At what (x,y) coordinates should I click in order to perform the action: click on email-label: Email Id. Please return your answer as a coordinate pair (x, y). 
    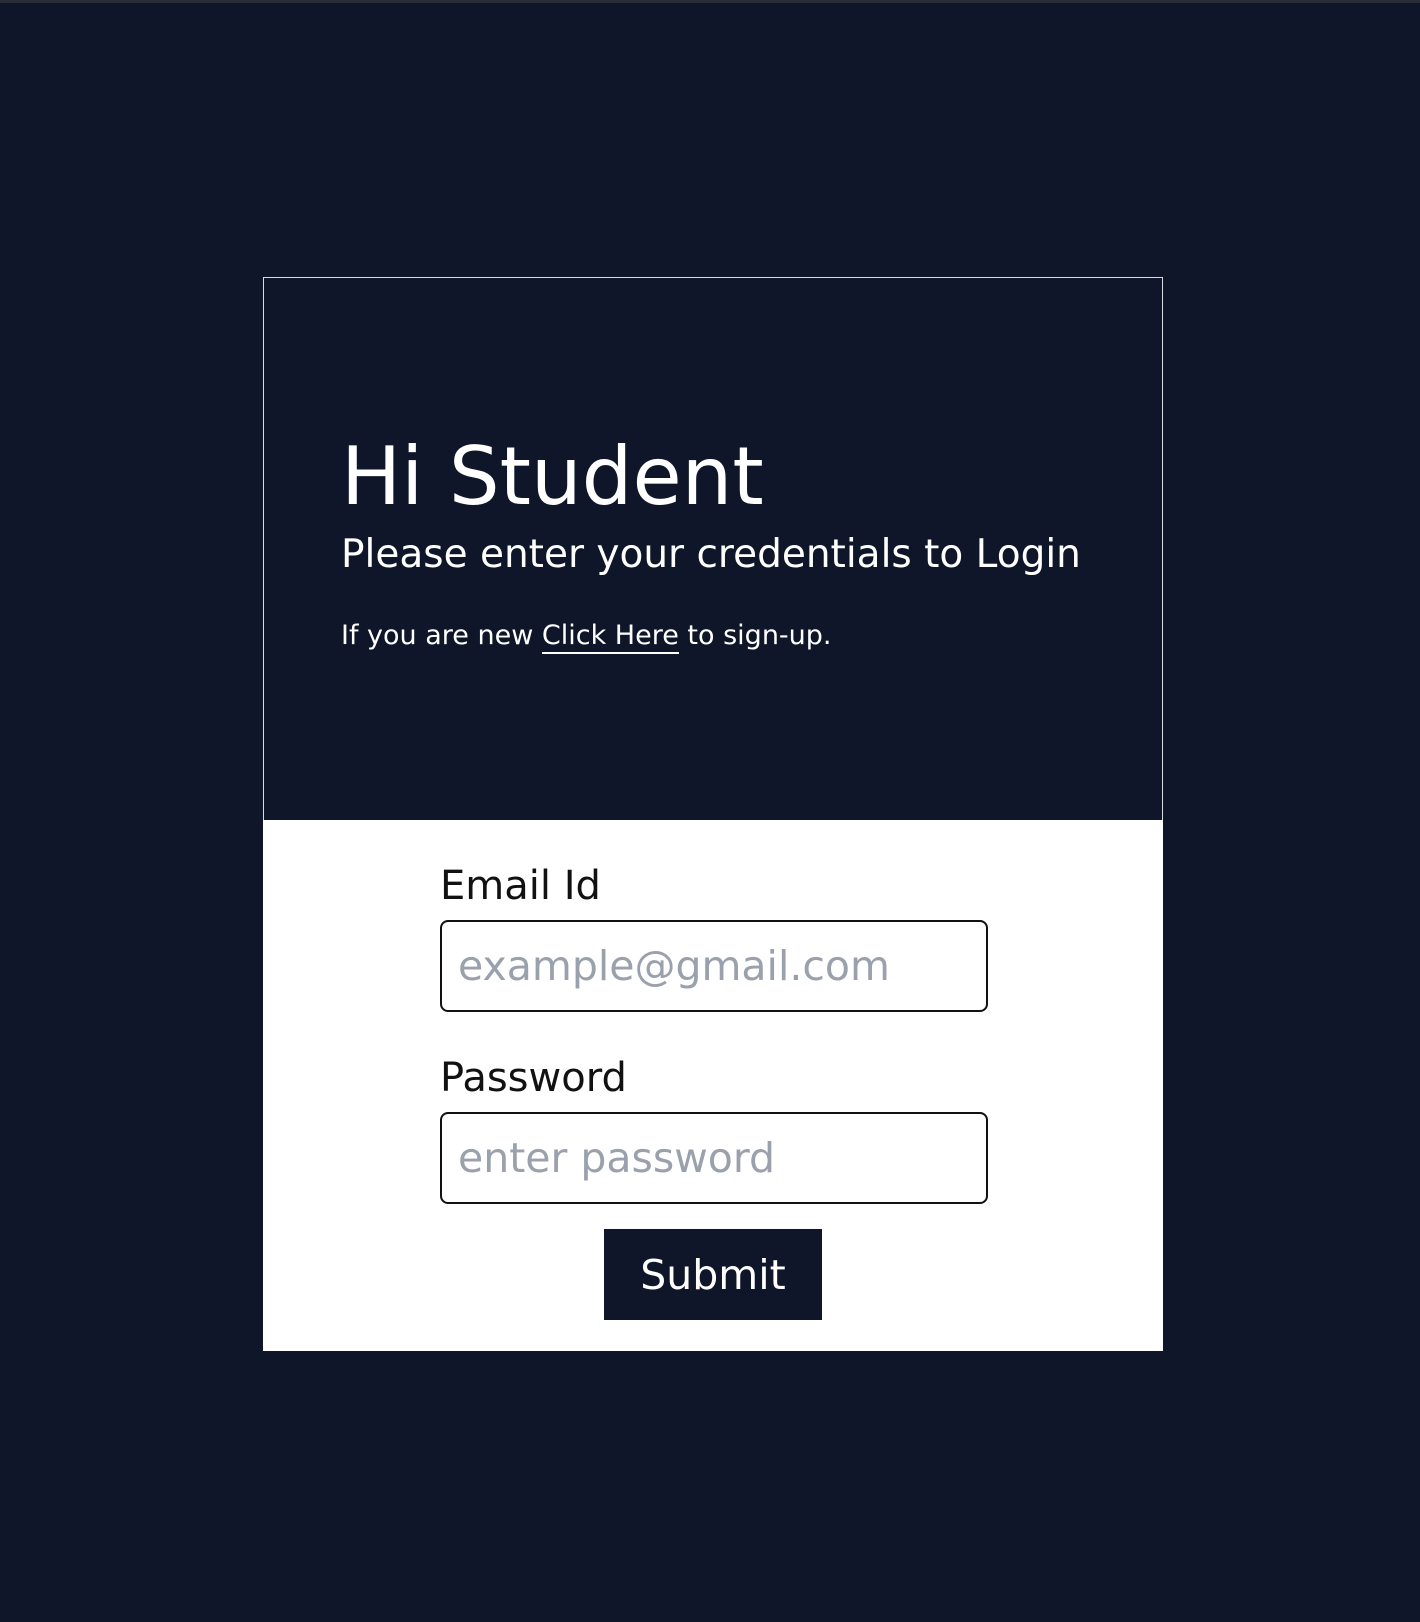
    Looking at the image, I should click on (520, 886).